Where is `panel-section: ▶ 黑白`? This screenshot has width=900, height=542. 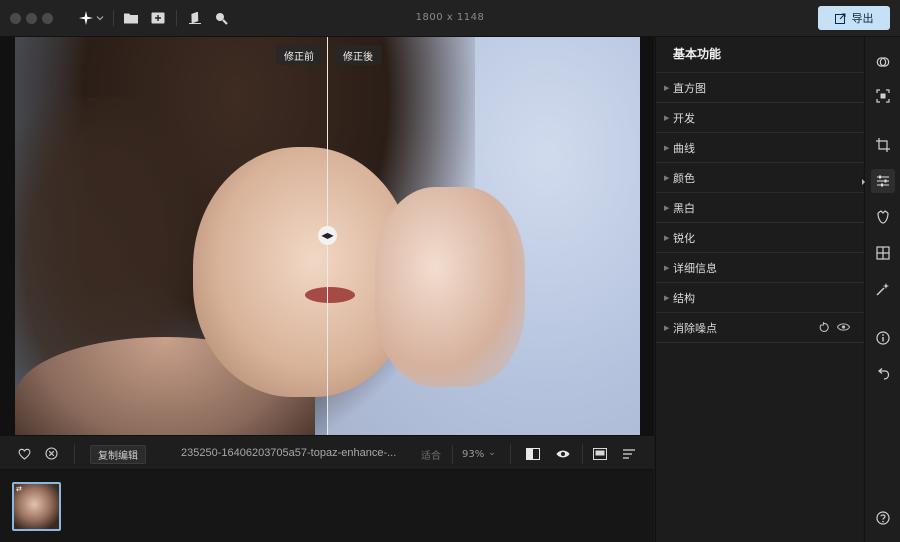
panel-section: ▶ 黑白 is located at coordinates (760, 207).